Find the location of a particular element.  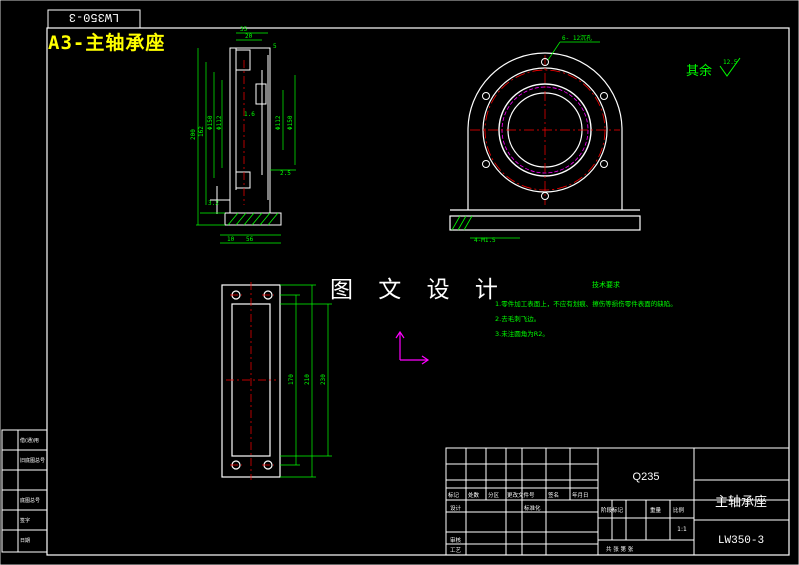

top-view-dimension-text: 170 210 230 is located at coordinates (307, 379).